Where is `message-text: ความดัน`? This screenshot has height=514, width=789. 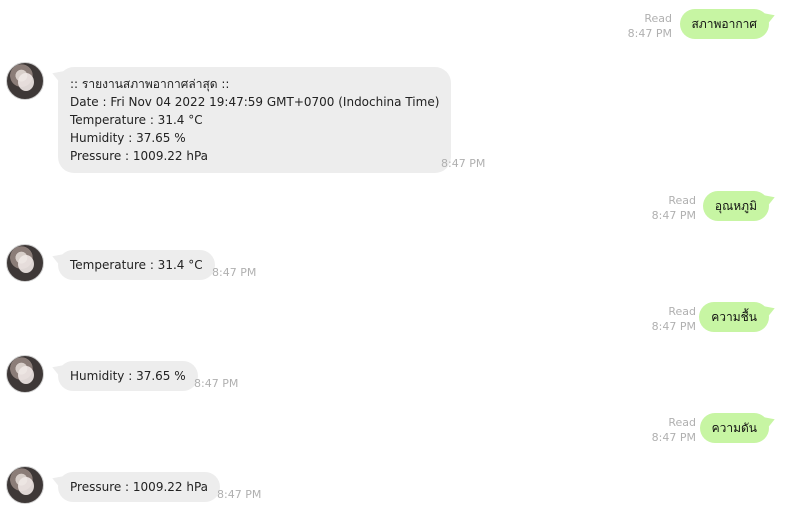 message-text: ความดัน is located at coordinates (734, 428).